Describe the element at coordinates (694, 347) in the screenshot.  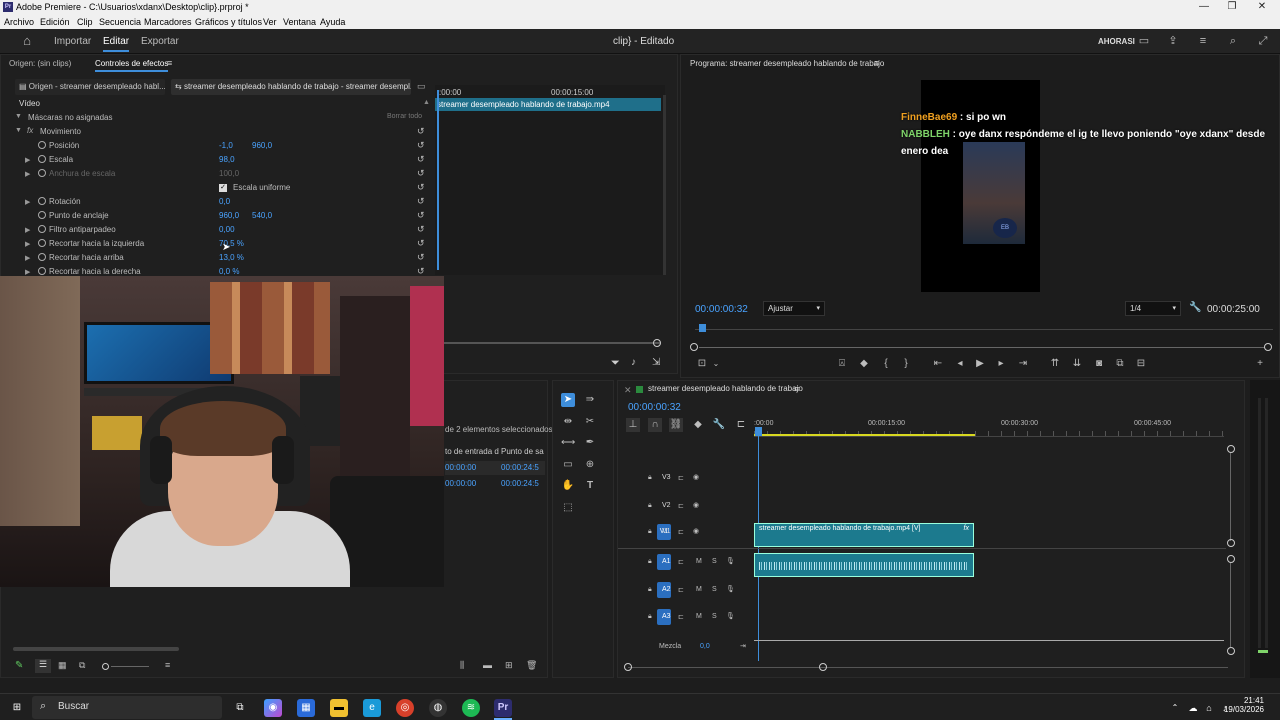
I see `program-zoom-left` at that location.